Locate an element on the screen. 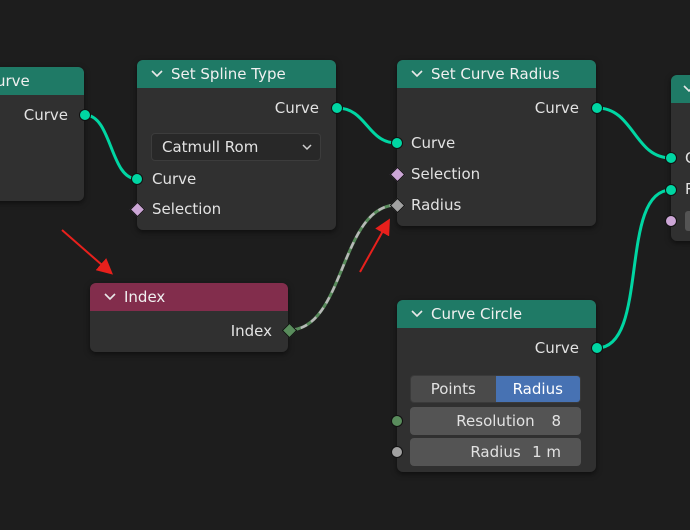 Image resolution: width=690 pixels, height=530 pixels. mode-option-points: Points is located at coordinates (453, 389).